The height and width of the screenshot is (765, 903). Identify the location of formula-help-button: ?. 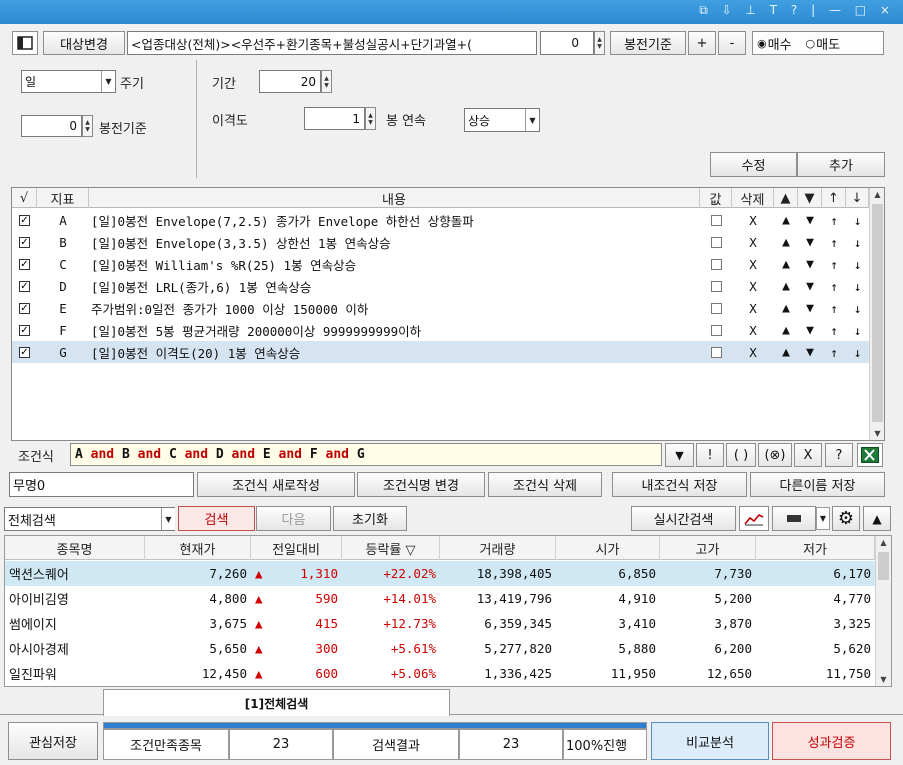
(839, 455).